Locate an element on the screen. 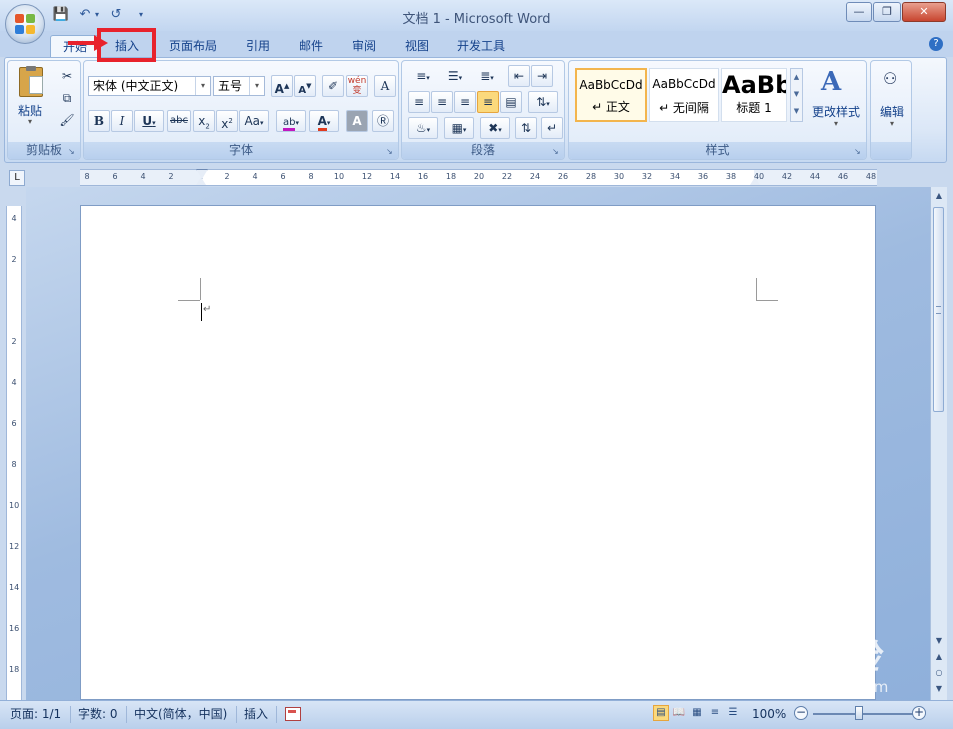 This screenshot has height=729, width=953. italic-icon: I is located at coordinates (122, 121).